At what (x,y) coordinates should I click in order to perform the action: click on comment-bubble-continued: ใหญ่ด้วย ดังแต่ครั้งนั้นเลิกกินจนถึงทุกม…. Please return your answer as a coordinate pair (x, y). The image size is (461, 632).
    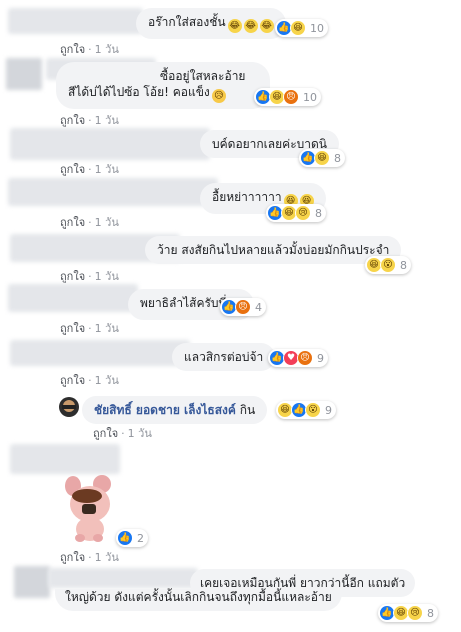
    Looking at the image, I should click on (198, 600).